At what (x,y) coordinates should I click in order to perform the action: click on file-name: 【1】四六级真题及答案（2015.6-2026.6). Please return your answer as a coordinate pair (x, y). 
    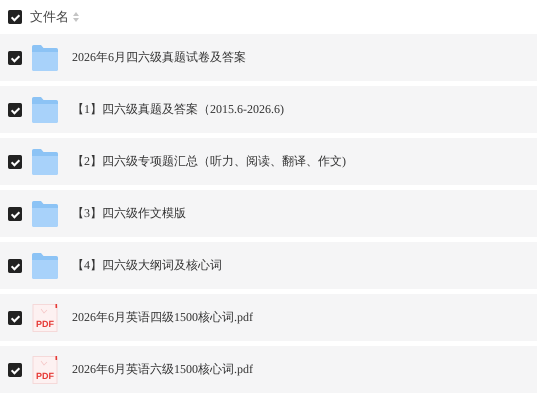
    Looking at the image, I should click on (178, 109).